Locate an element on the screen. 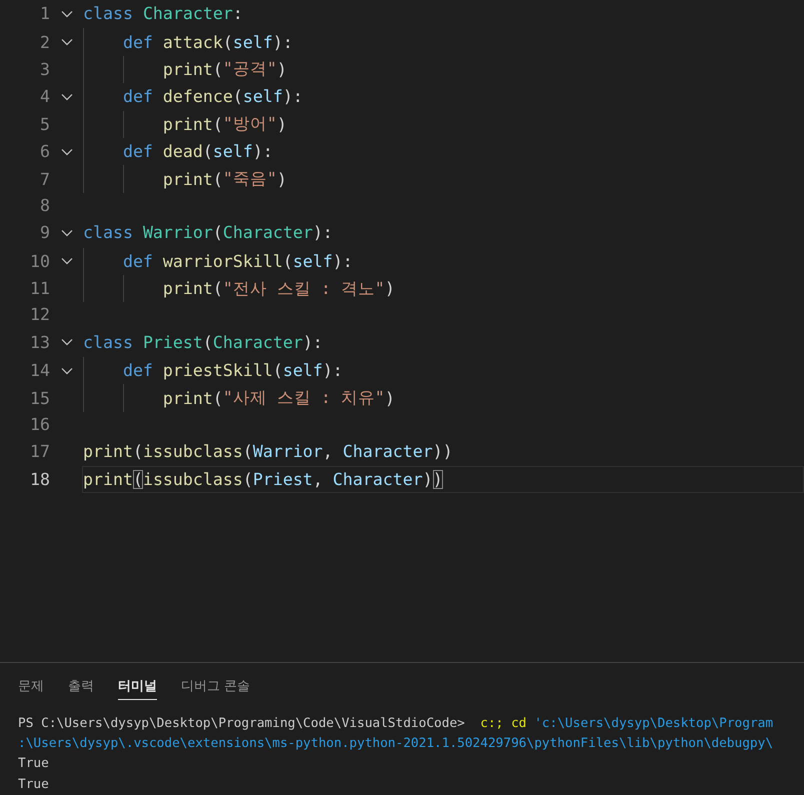 Image resolution: width=804 pixels, height=795 pixels. line-number: 3 is located at coordinates (44, 69).